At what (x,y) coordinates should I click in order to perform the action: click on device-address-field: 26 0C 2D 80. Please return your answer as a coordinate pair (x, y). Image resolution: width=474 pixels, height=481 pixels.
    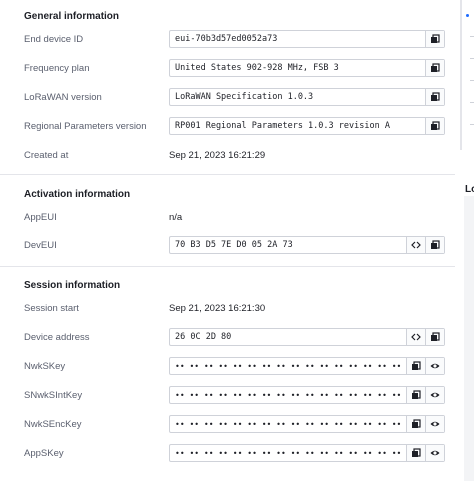
    Looking at the image, I should click on (307, 337).